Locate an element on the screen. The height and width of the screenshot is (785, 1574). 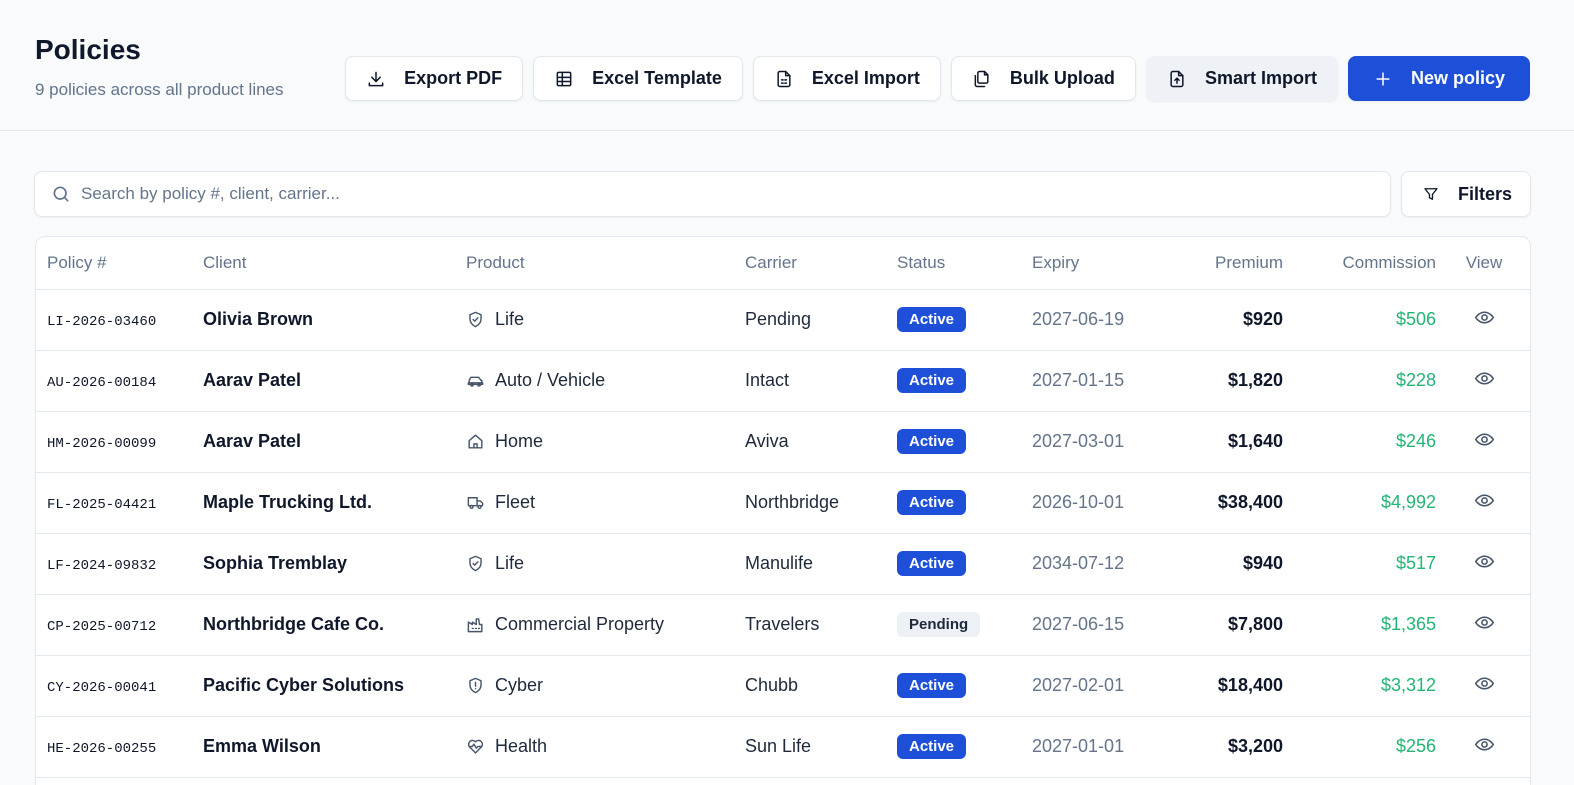
column-header-expiry: Expiry is located at coordinates (1092, 263).